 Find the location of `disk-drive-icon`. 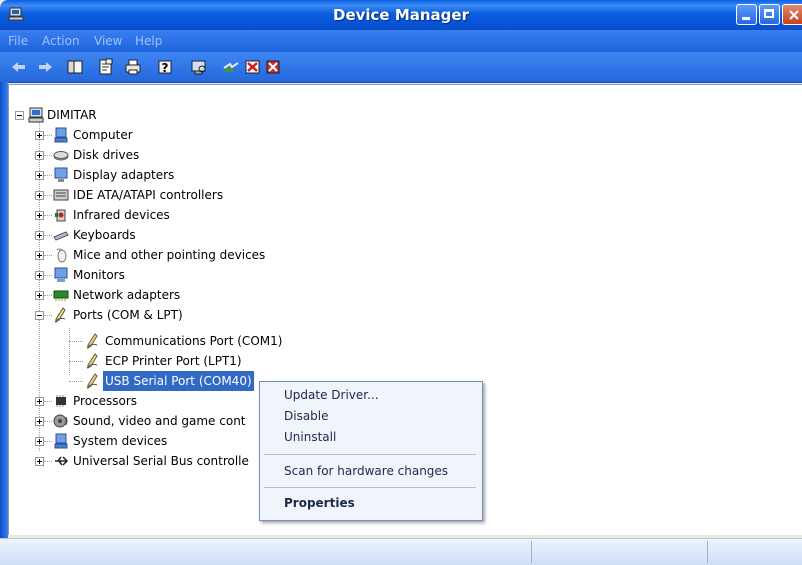

disk-drive-icon is located at coordinates (61, 156).